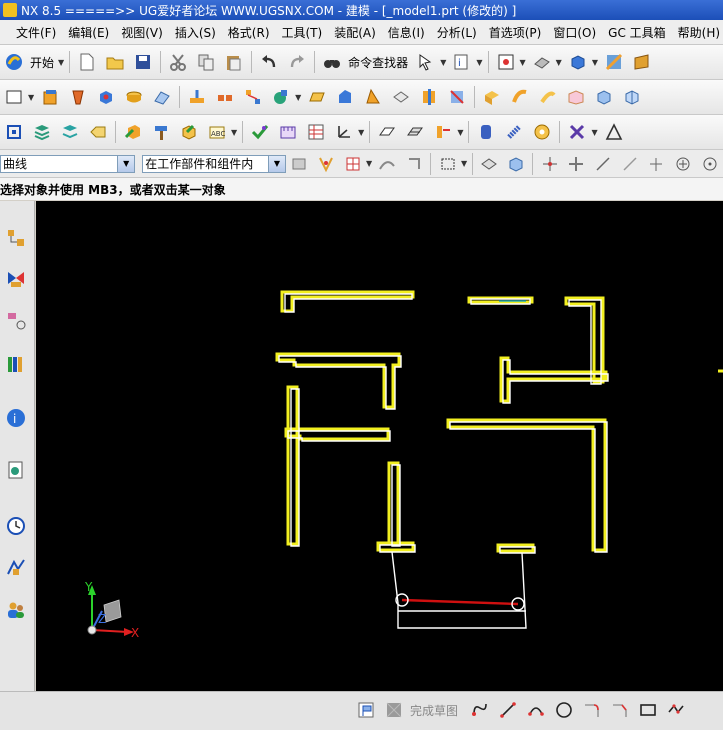  Describe the element at coordinates (515, 32) in the screenshot. I see `menu-preferences: 首选项(P)` at that location.